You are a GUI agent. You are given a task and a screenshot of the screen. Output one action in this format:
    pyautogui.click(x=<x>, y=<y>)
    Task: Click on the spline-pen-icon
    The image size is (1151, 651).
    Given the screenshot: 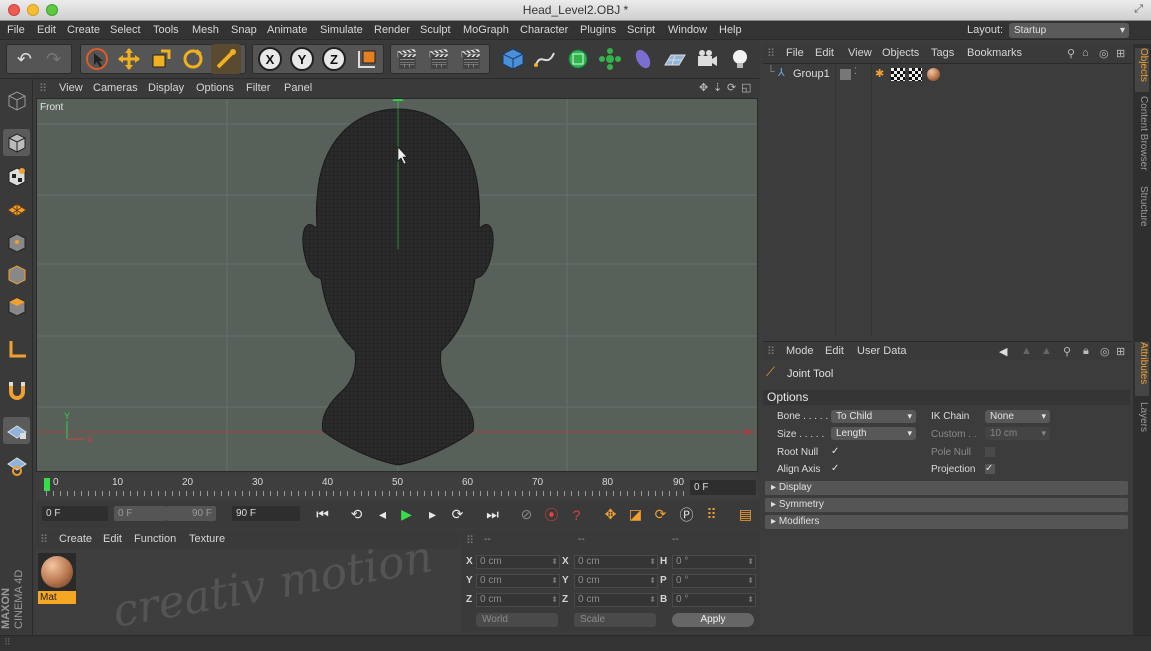 What is the action you would take?
    pyautogui.click(x=545, y=59)
    